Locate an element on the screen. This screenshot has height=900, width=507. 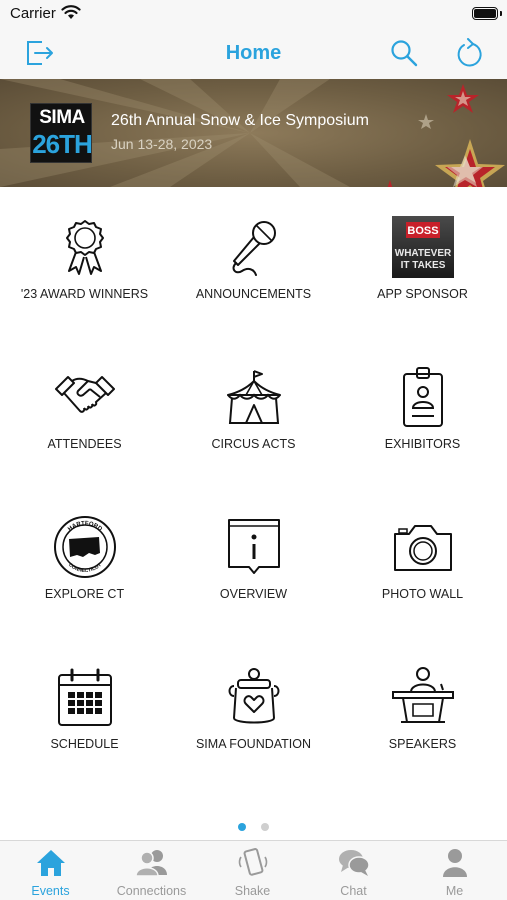
page-title: Home is located at coordinates (253, 53).